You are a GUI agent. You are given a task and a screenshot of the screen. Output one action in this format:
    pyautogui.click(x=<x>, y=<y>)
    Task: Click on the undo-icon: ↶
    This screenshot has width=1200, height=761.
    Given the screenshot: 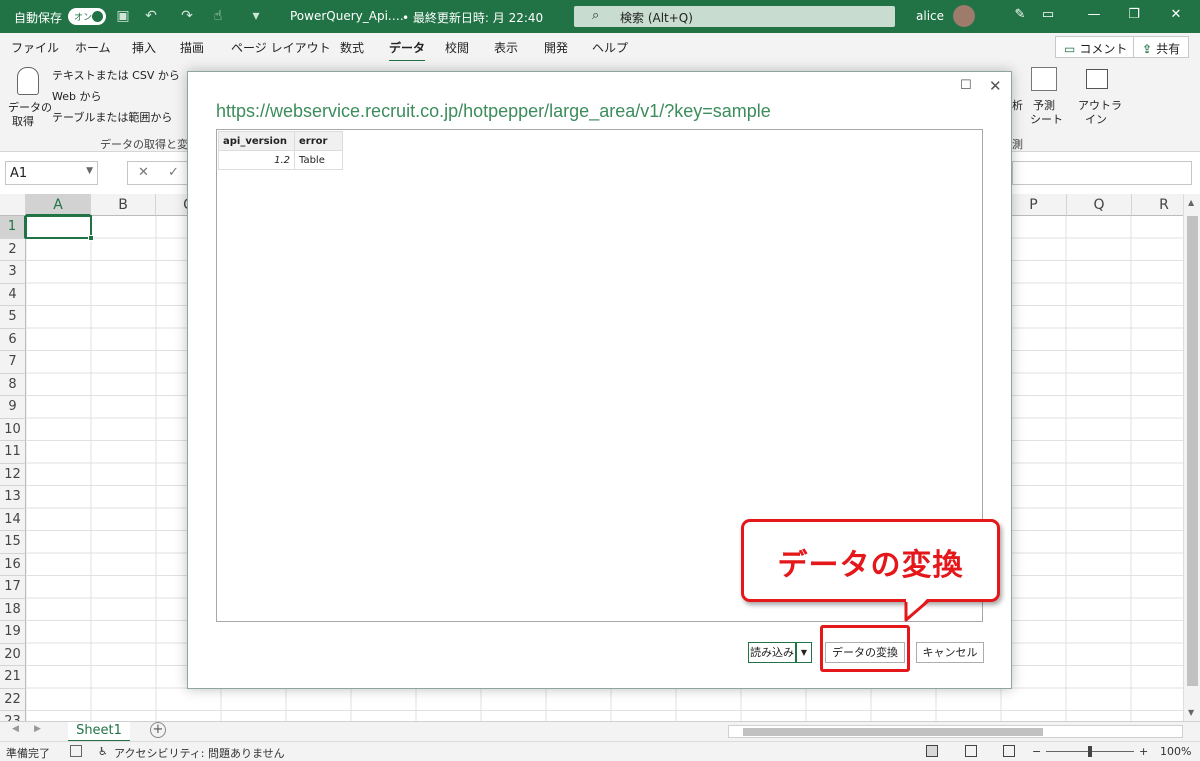 What is the action you would take?
    pyautogui.click(x=151, y=16)
    